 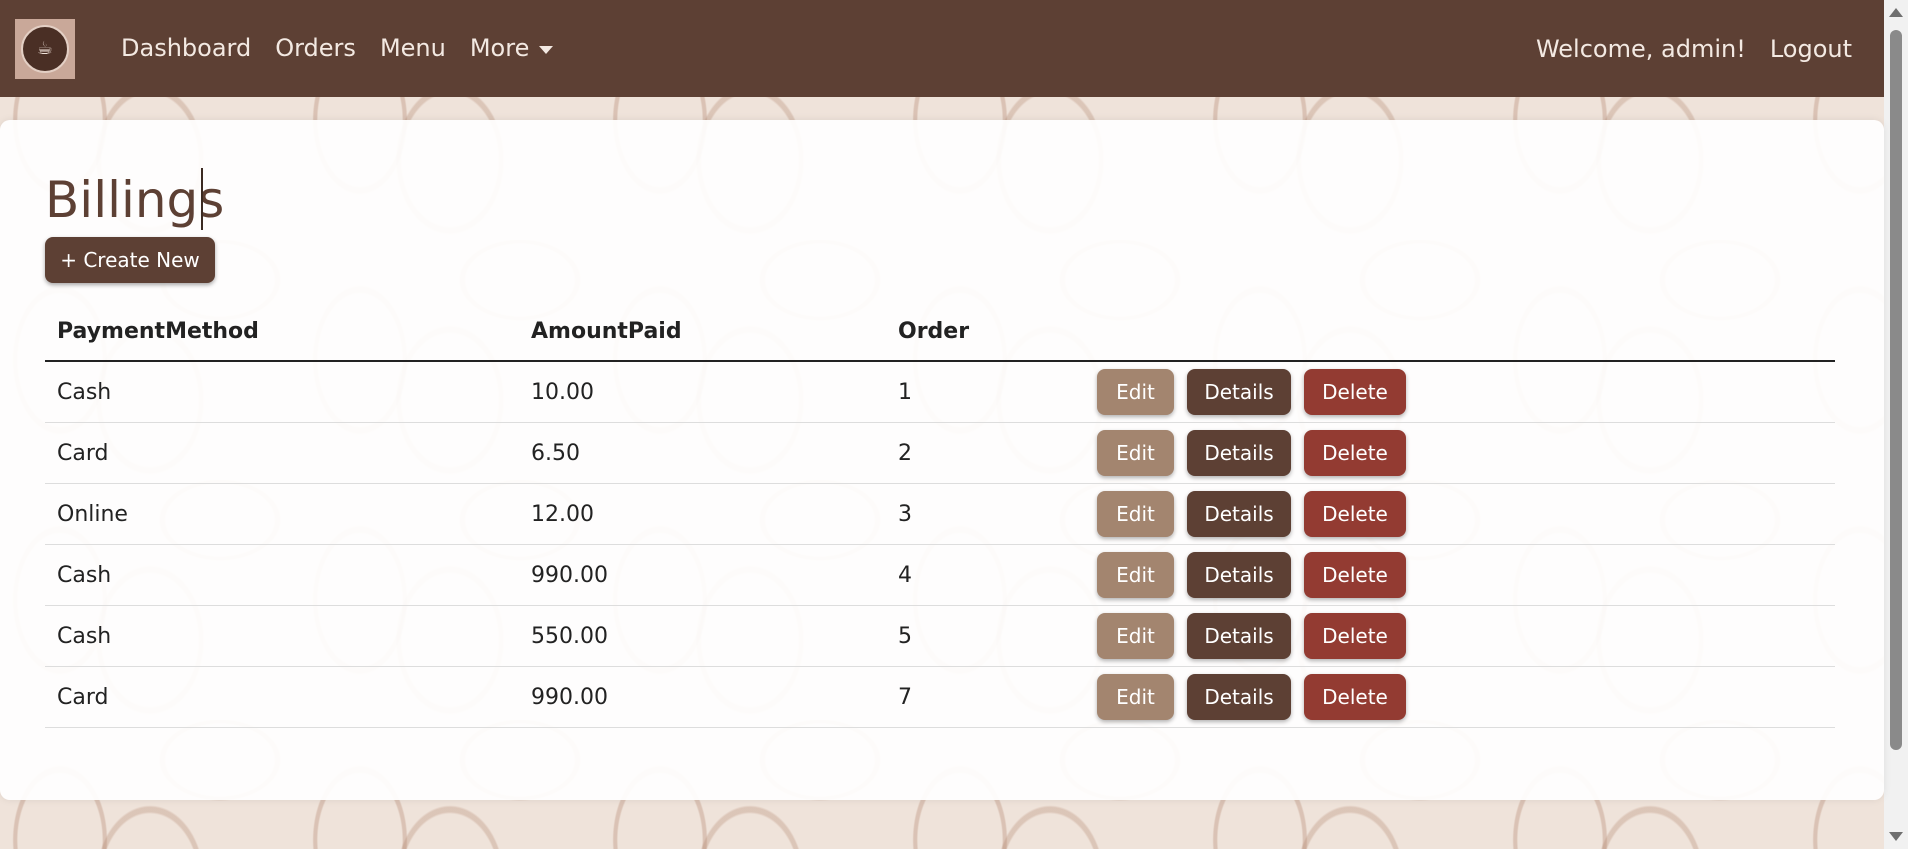 I want to click on table-row: Cash 550.00 5 Edit Details Delete, so click(x=940, y=636).